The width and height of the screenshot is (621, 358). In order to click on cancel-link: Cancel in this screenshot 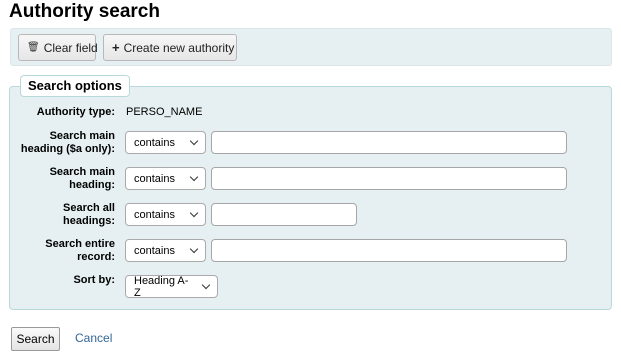, I will do `click(93, 338)`.